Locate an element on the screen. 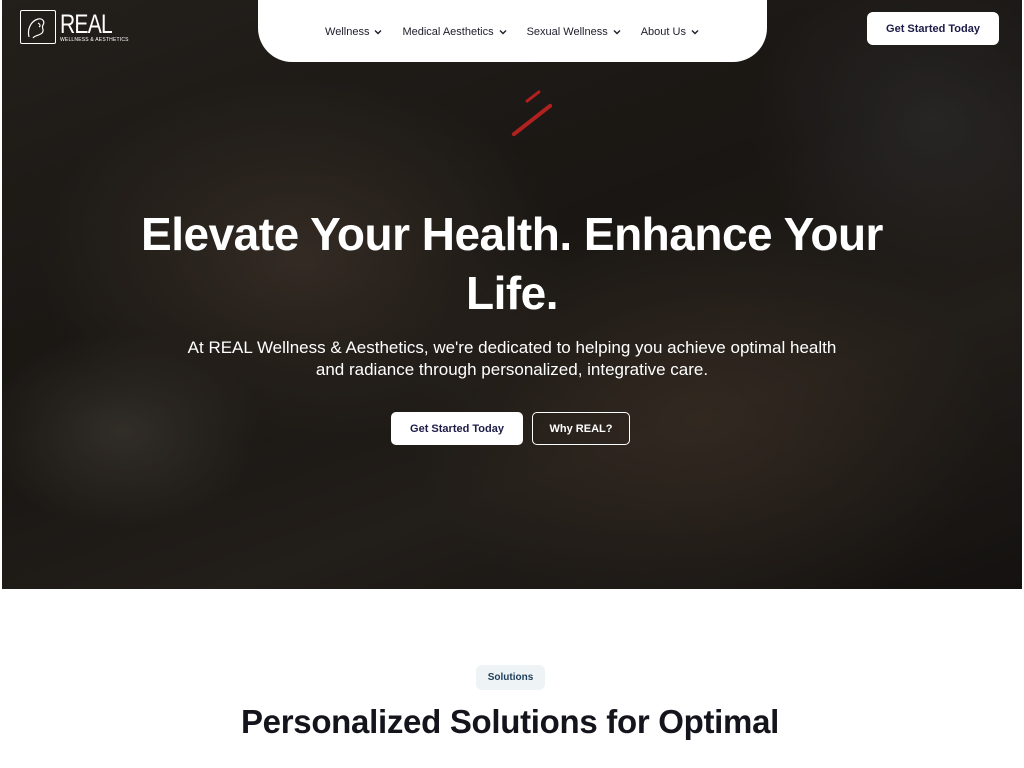 The height and width of the screenshot is (768, 1024). nav-item-sexual-wellness: Sexual Wellness is located at coordinates (574, 32).